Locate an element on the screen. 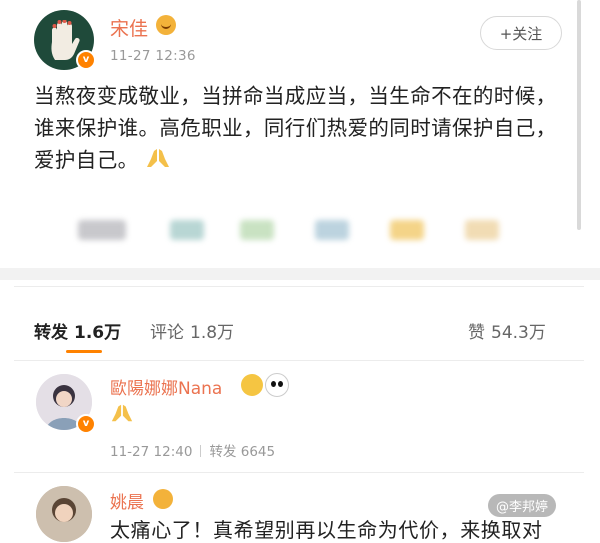 The height and width of the screenshot is (543, 600). avatar-photo-icon is located at coordinates (64, 514).